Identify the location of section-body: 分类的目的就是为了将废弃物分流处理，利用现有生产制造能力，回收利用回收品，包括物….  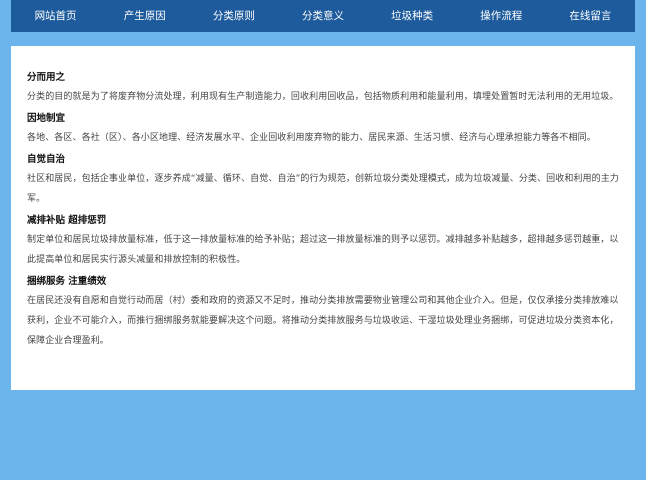
(323, 97).